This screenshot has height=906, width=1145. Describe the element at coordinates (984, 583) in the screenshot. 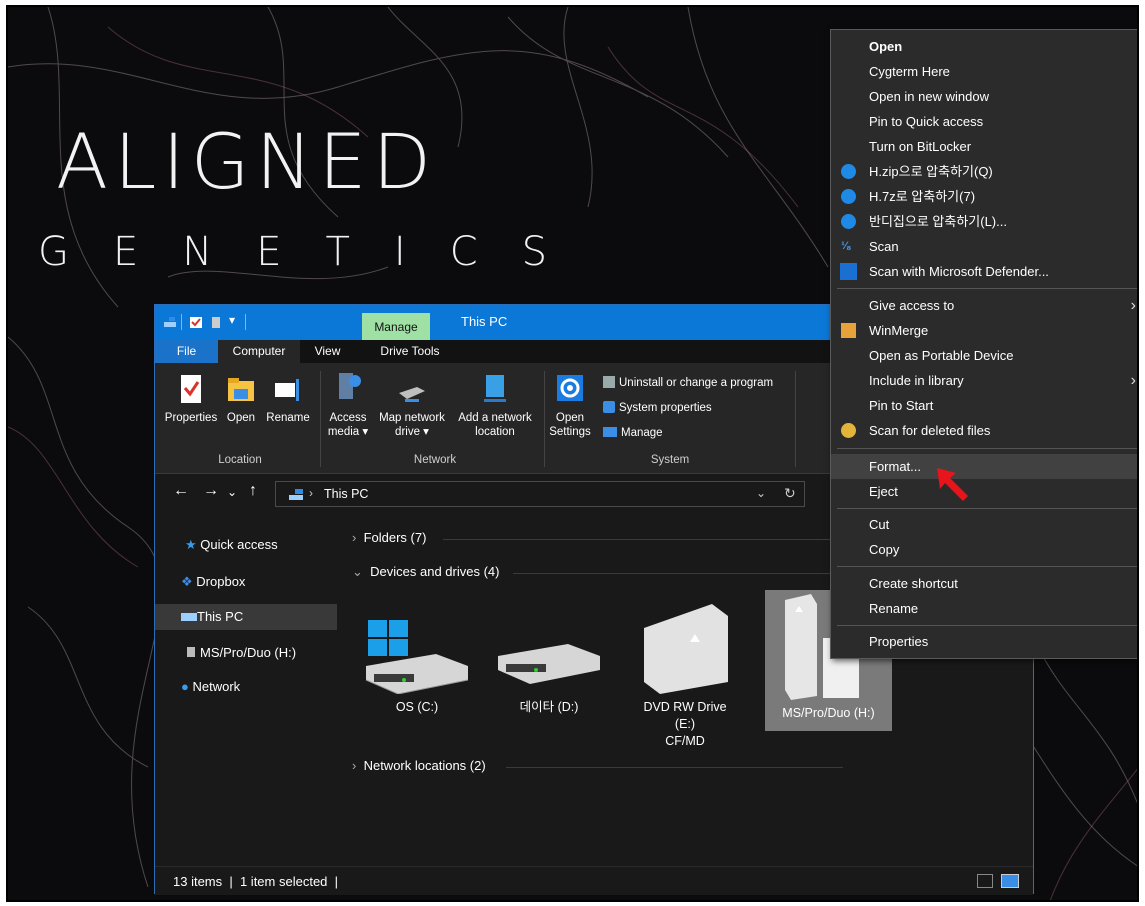

I see `menu-item-create-shortcut: Create shortcut` at that location.